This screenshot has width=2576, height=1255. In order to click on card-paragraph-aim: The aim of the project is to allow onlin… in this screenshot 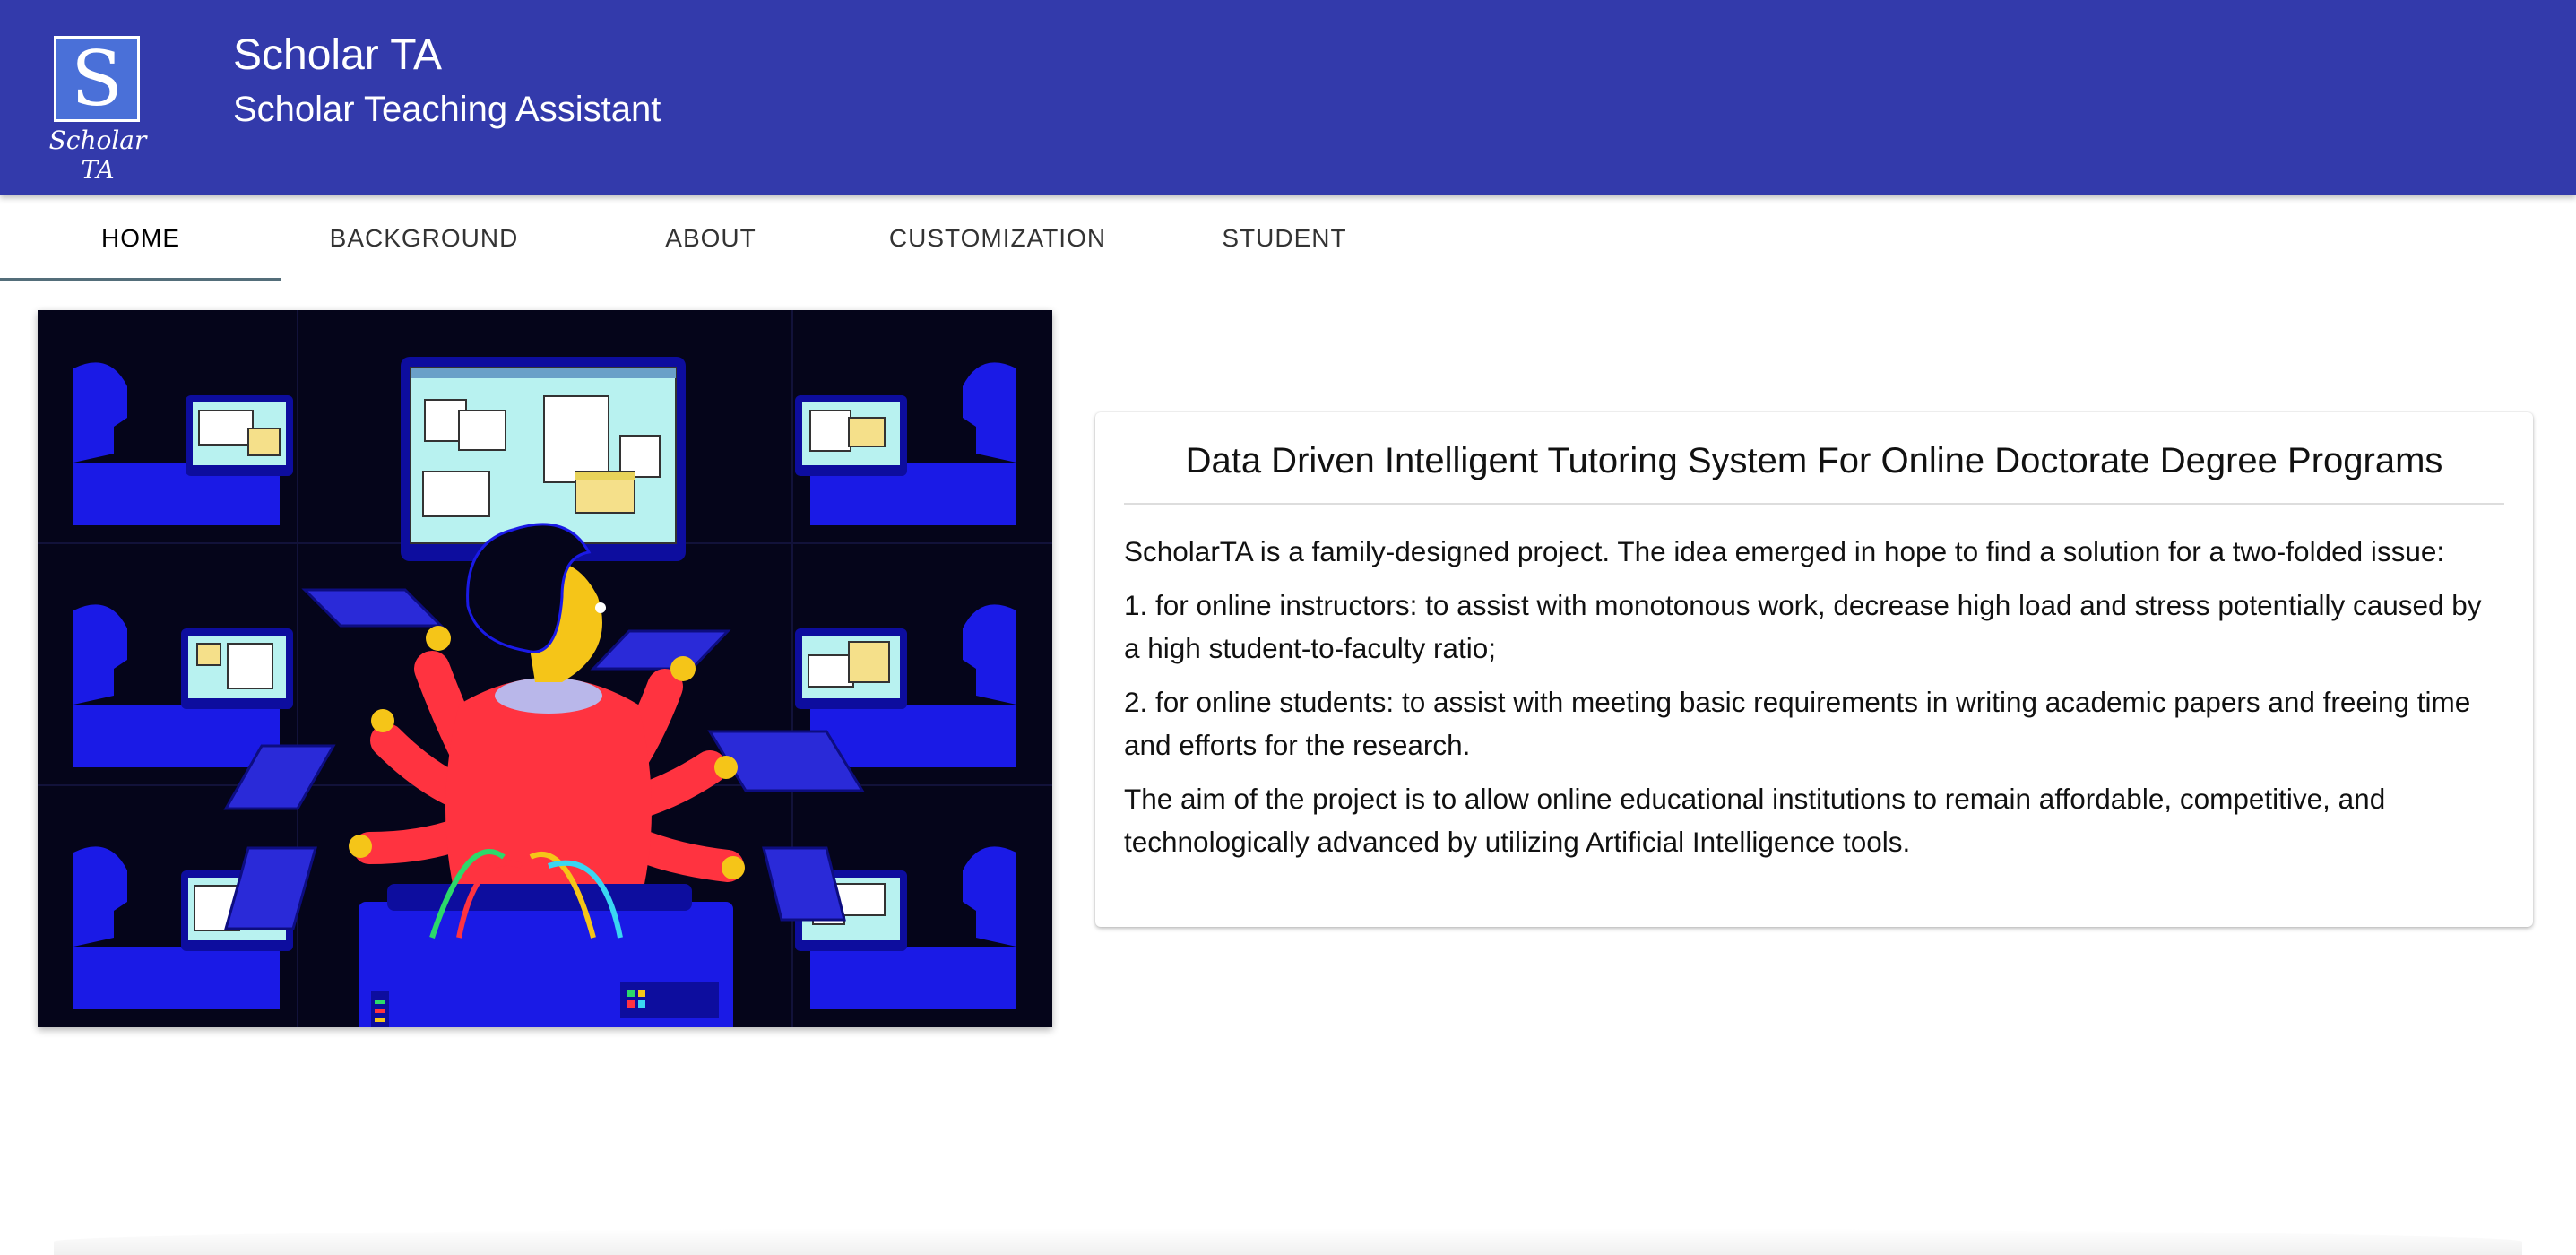, I will do `click(1755, 820)`.